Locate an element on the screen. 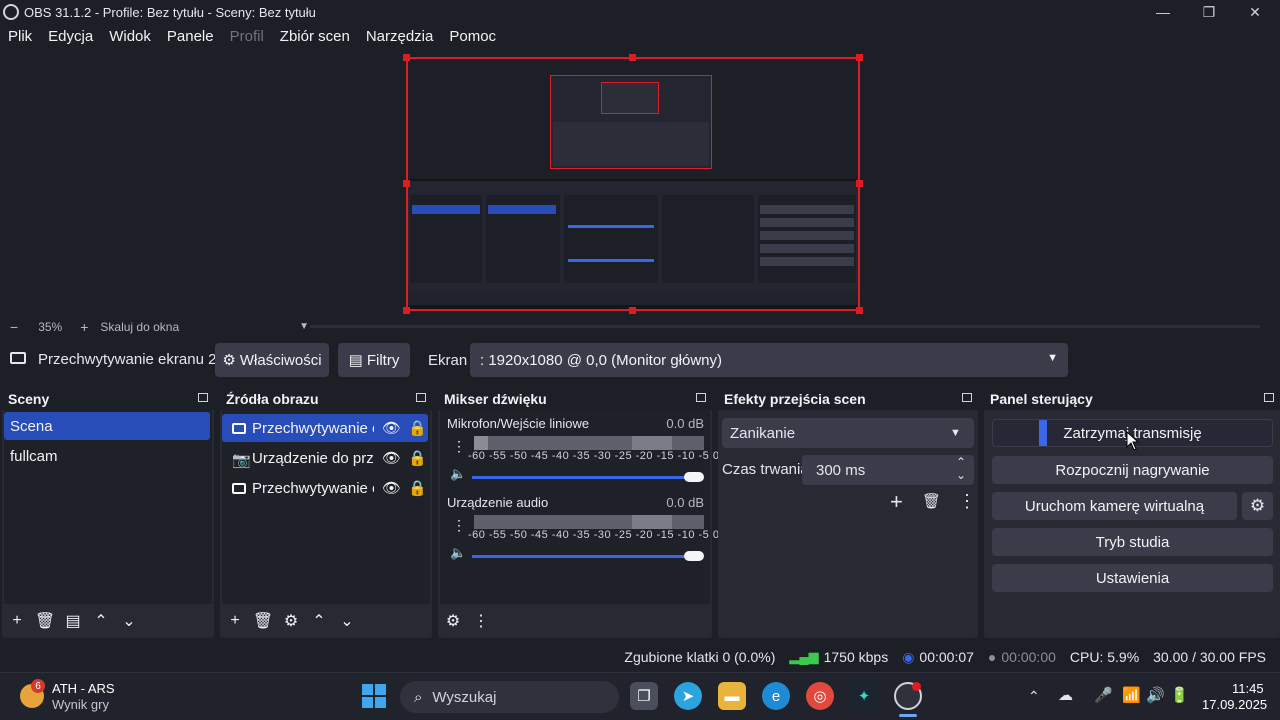 The height and width of the screenshot is (720, 1280). add-scene-icon: + is located at coordinates (17, 621).